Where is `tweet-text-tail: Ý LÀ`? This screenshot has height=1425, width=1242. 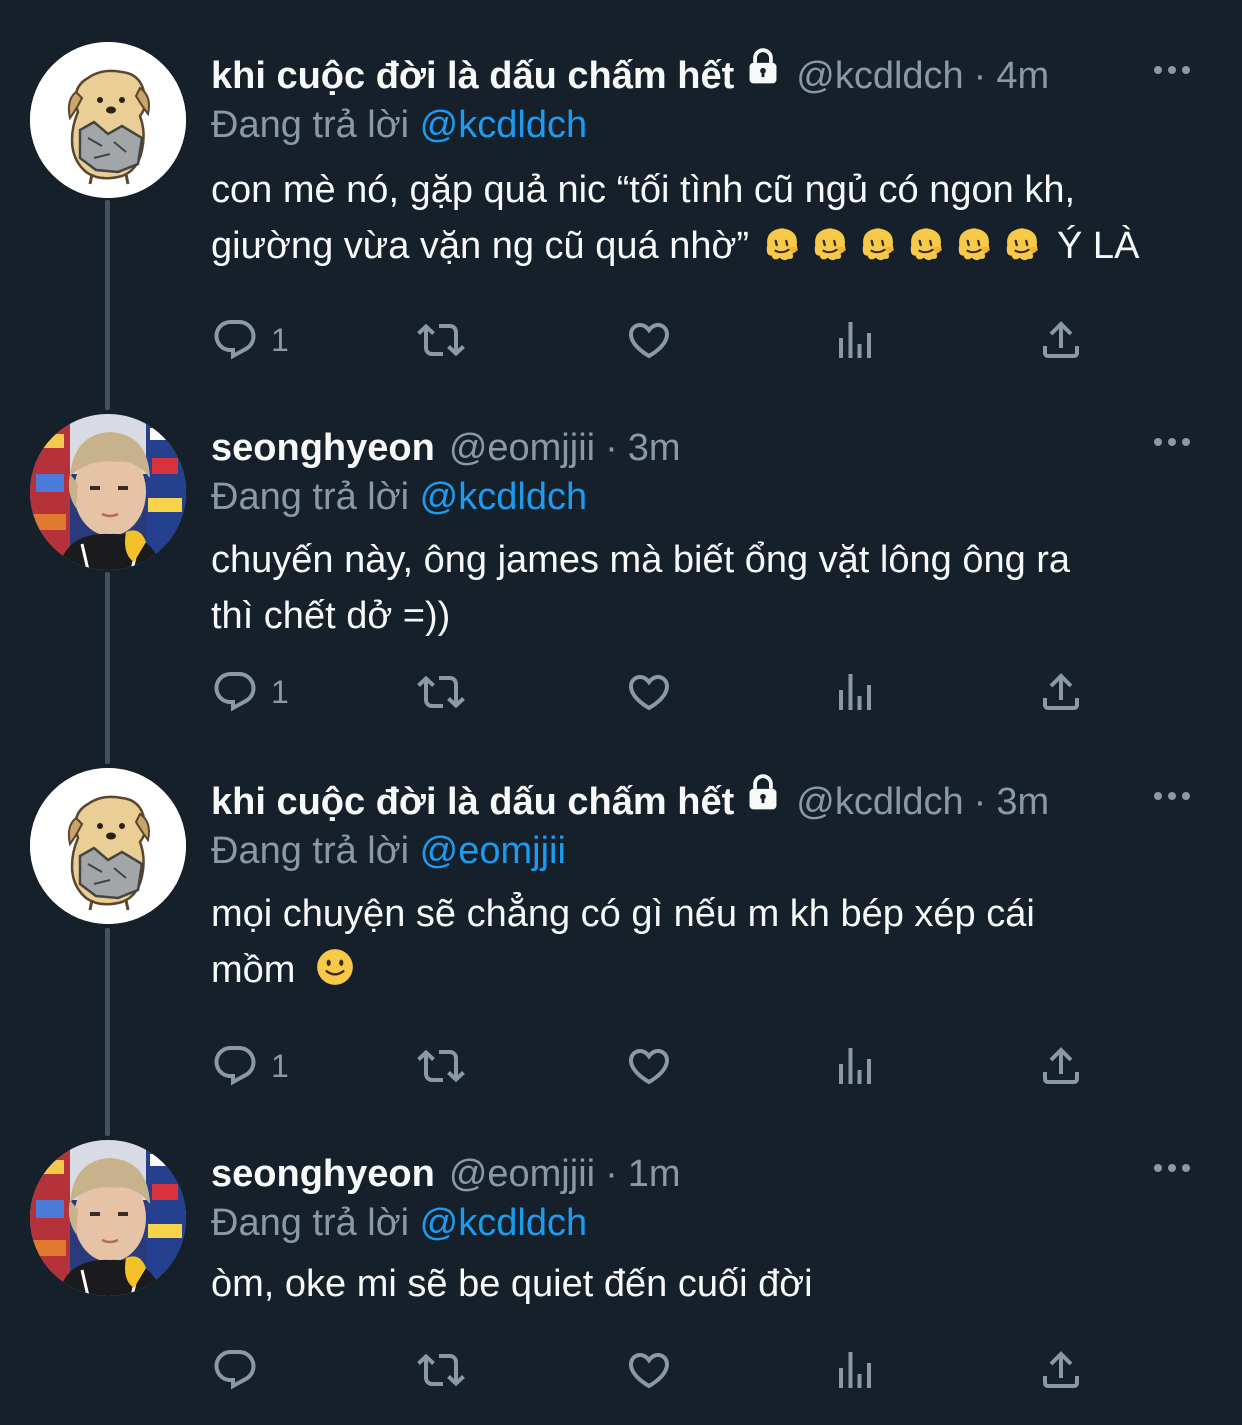
tweet-text-tail: Ý LÀ is located at coordinates (1098, 246).